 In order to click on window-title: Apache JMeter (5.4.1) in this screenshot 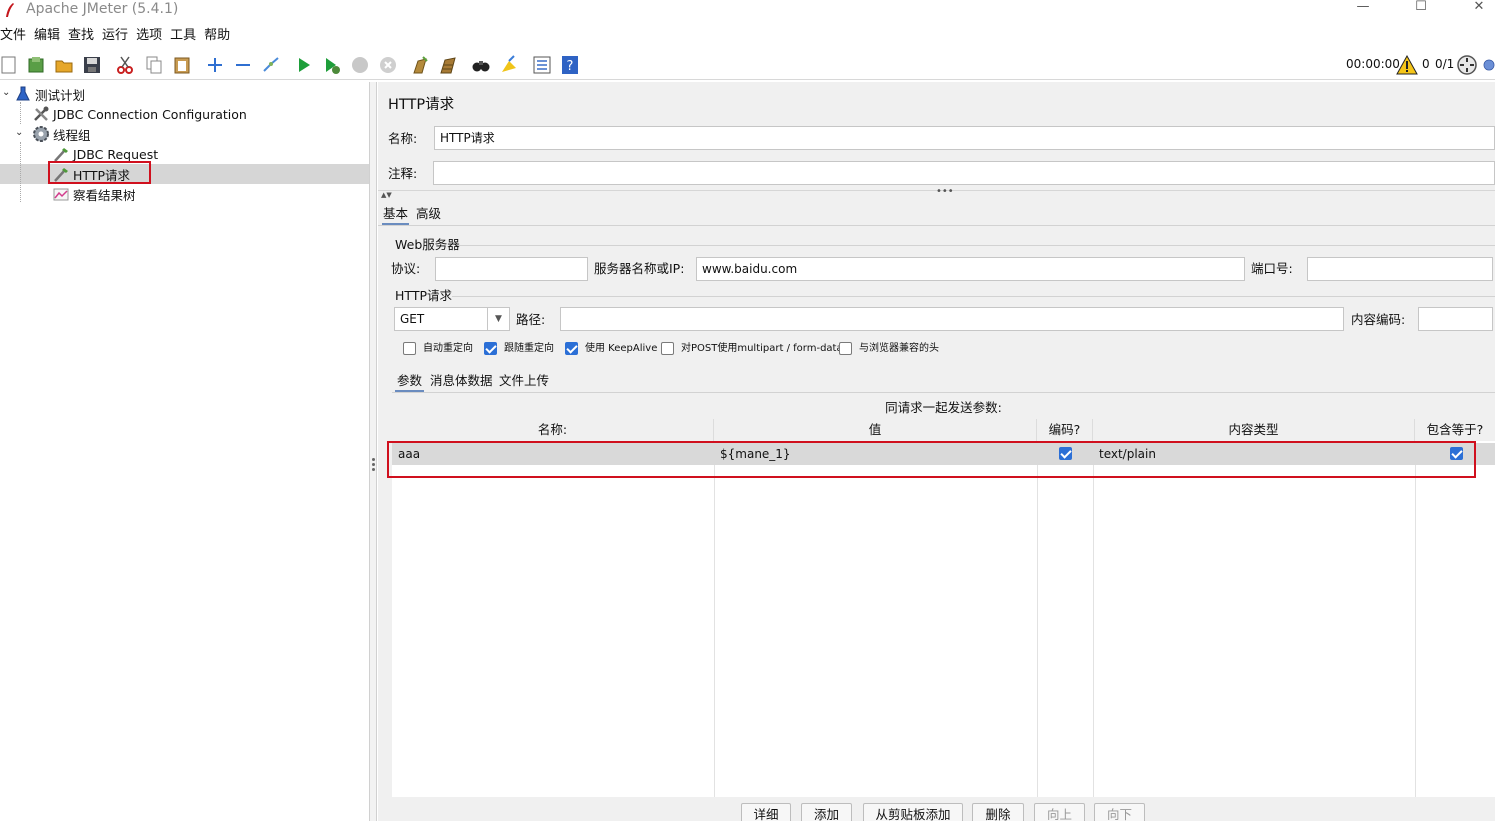, I will do `click(102, 9)`.